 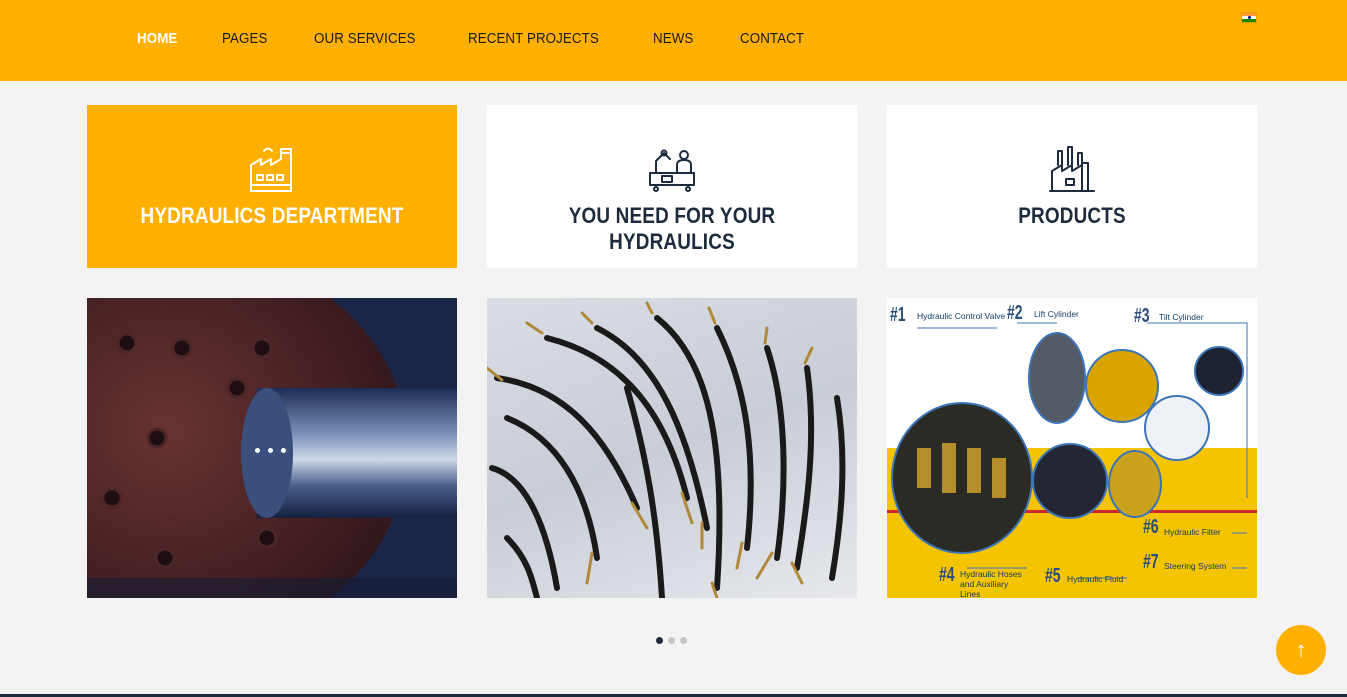 I want to click on card-you-need: YOU NEED FOR YOUR HYDRAULICS, so click(x=672, y=186).